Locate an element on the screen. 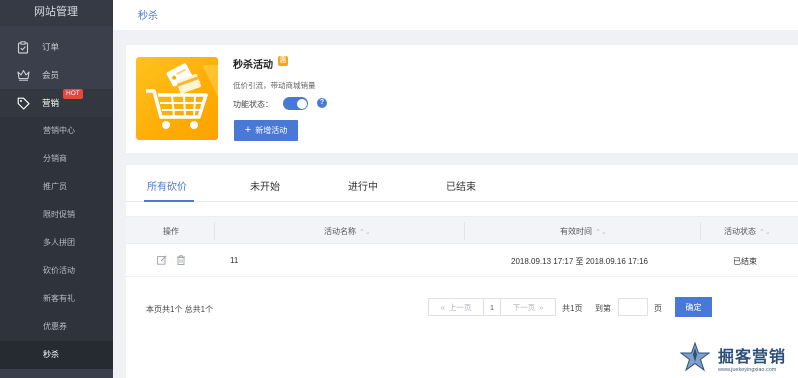  table-header: 操作 活动名称 ⌃⌄ 有效时间 ⌃⌄ 活动状态 ⌃⌄ is located at coordinates (462, 230).